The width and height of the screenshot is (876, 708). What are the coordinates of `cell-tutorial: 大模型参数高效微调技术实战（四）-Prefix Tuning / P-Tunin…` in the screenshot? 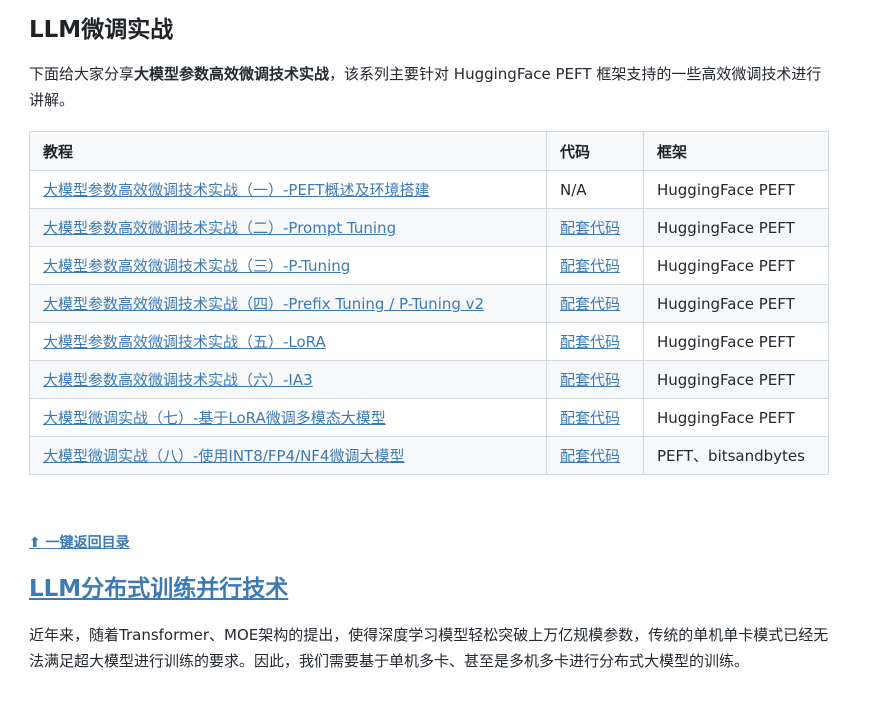 It's located at (288, 303).